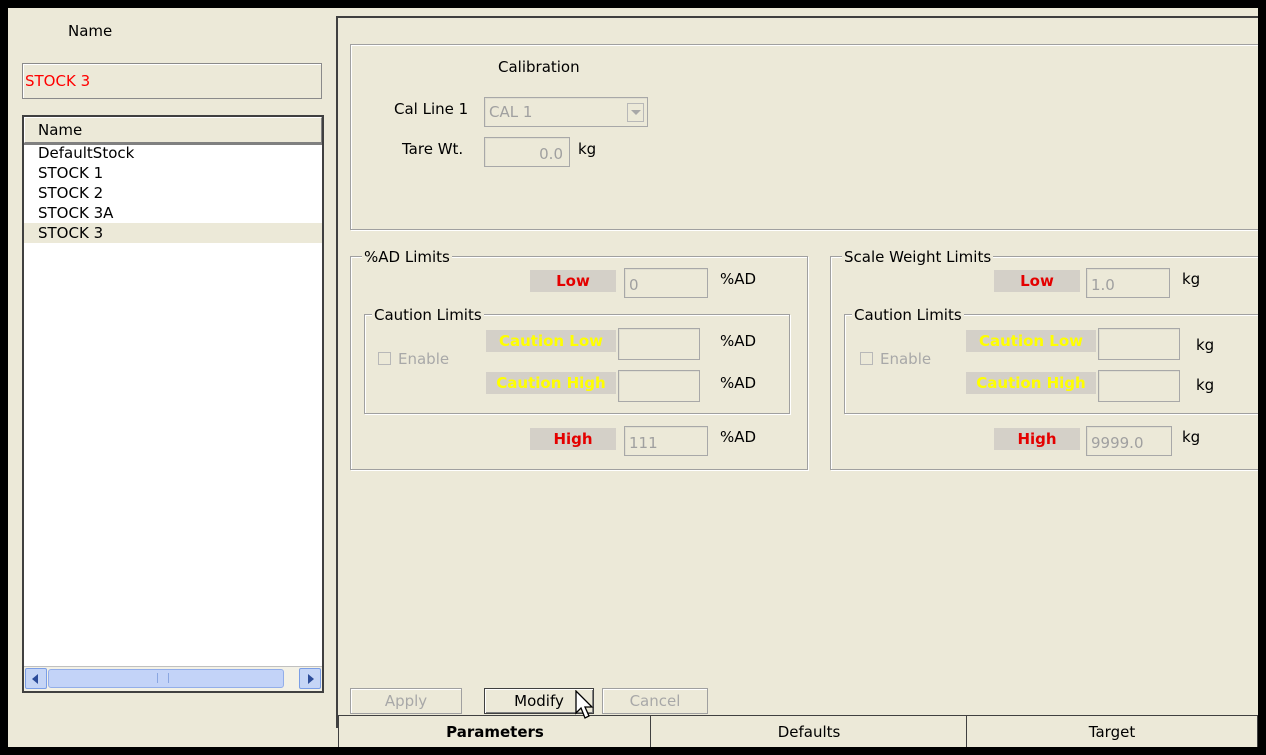 This screenshot has width=1266, height=755. What do you see at coordinates (566, 112) in the screenshot?
I see `cal-line-select: CAL 1` at bounding box center [566, 112].